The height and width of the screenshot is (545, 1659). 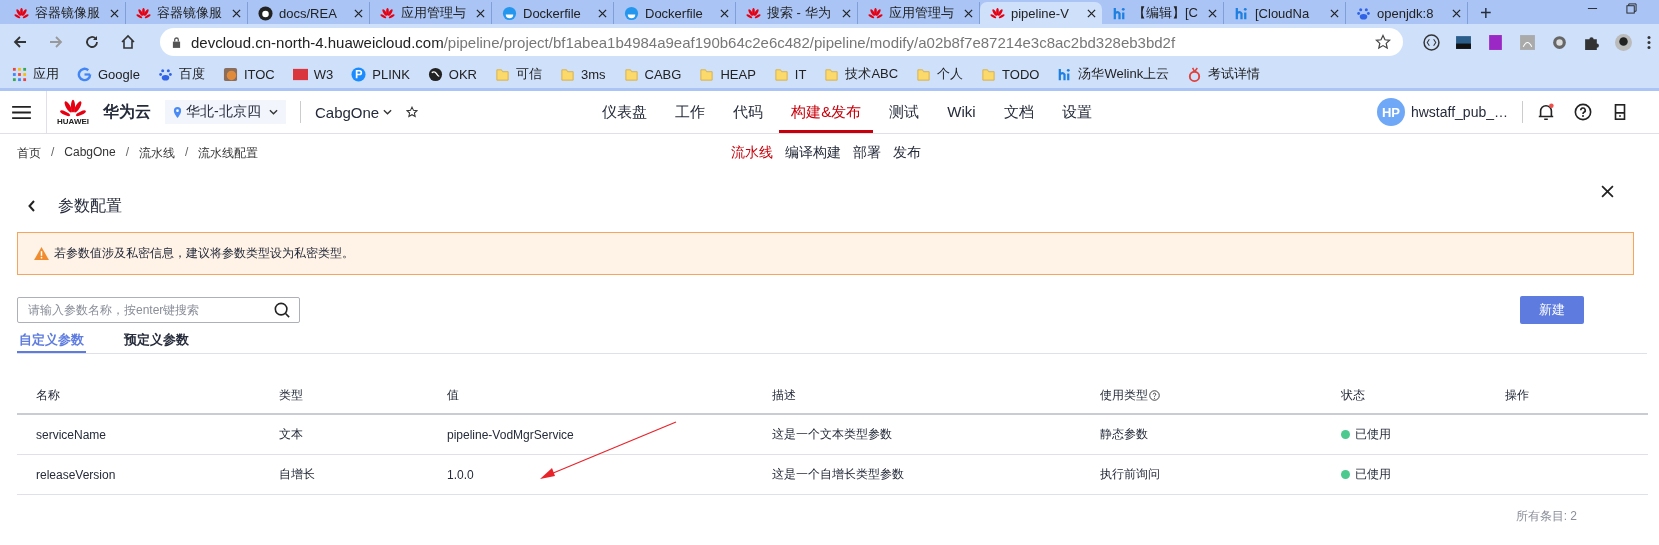 I want to click on new-tab-button: +, so click(x=1486, y=13).